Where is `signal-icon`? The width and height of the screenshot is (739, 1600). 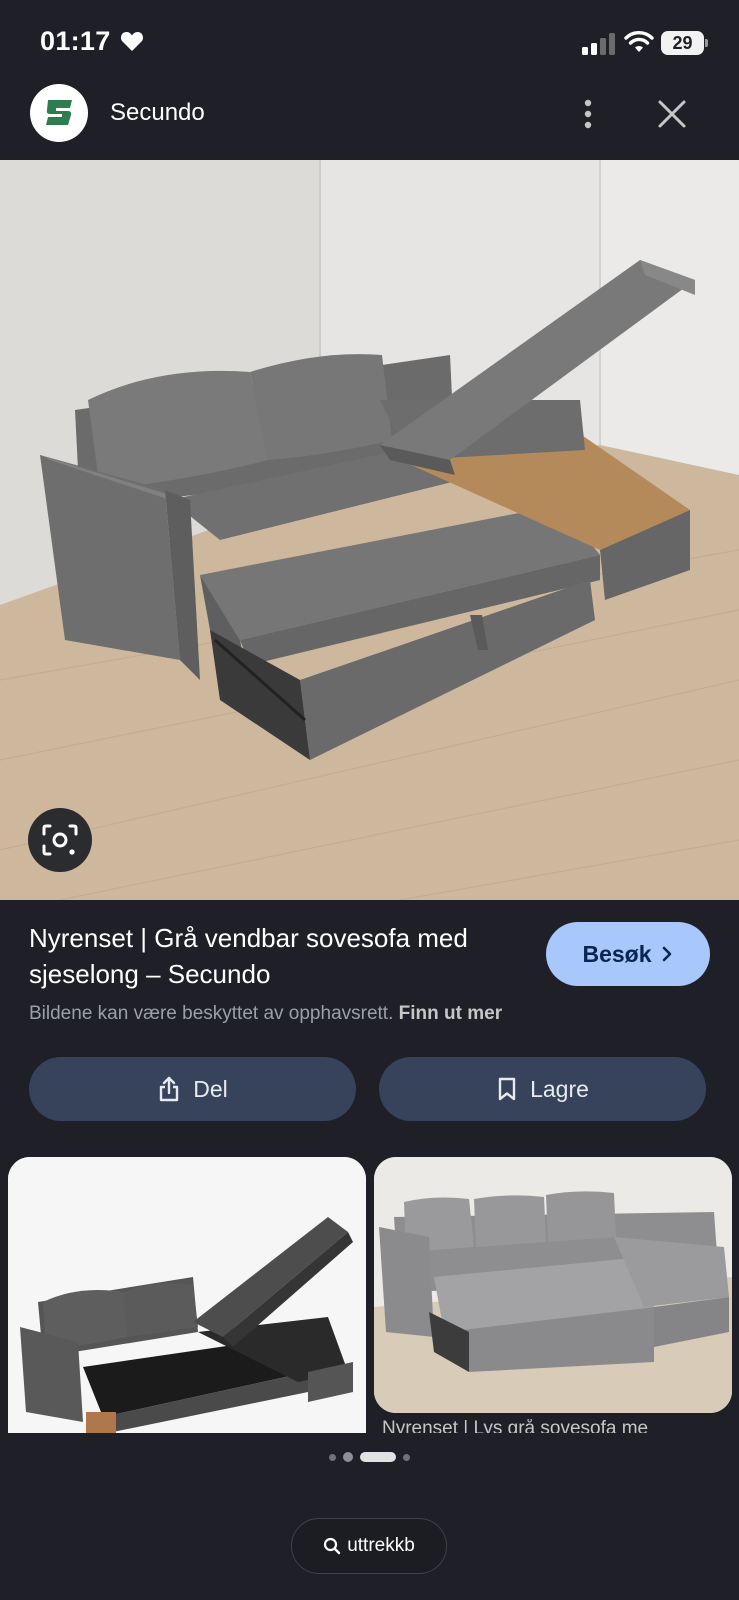
signal-icon is located at coordinates (598, 44).